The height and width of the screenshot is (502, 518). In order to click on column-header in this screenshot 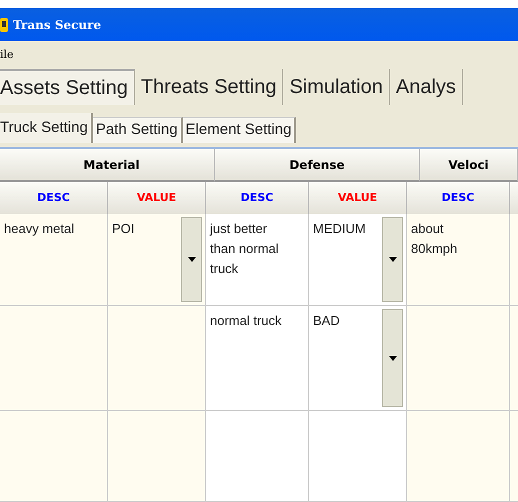, I will do `click(514, 198)`.